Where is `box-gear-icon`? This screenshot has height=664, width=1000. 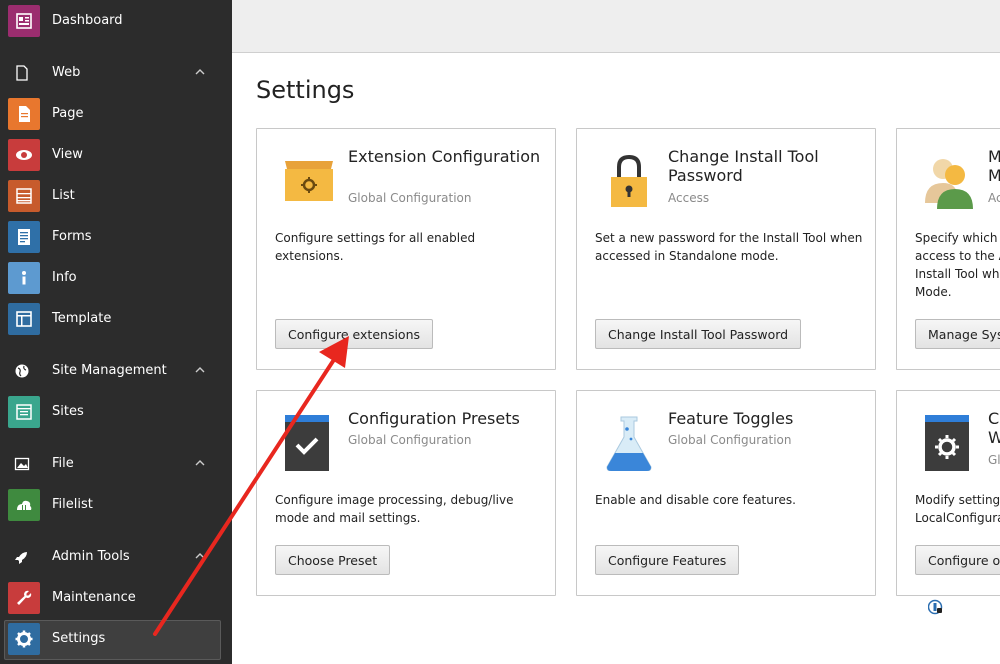 box-gear-icon is located at coordinates (309, 181).